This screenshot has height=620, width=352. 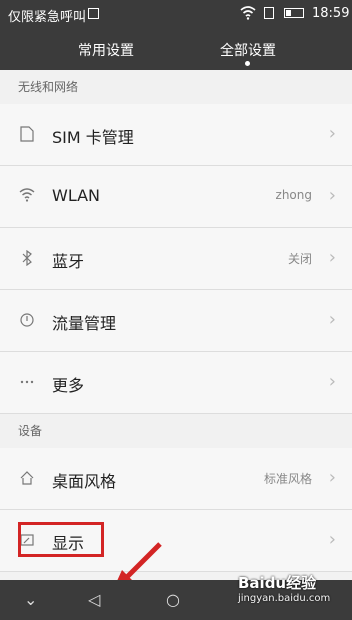 What do you see at coordinates (68, 385) in the screenshot?
I see `more-label: 更多` at bounding box center [68, 385].